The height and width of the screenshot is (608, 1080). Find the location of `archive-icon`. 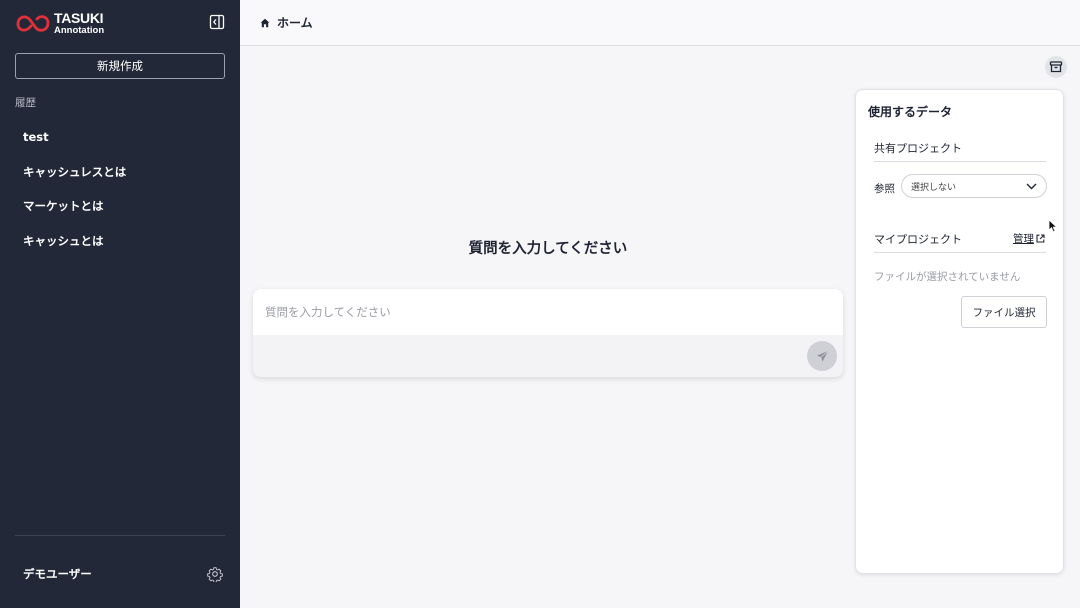

archive-icon is located at coordinates (1056, 67).